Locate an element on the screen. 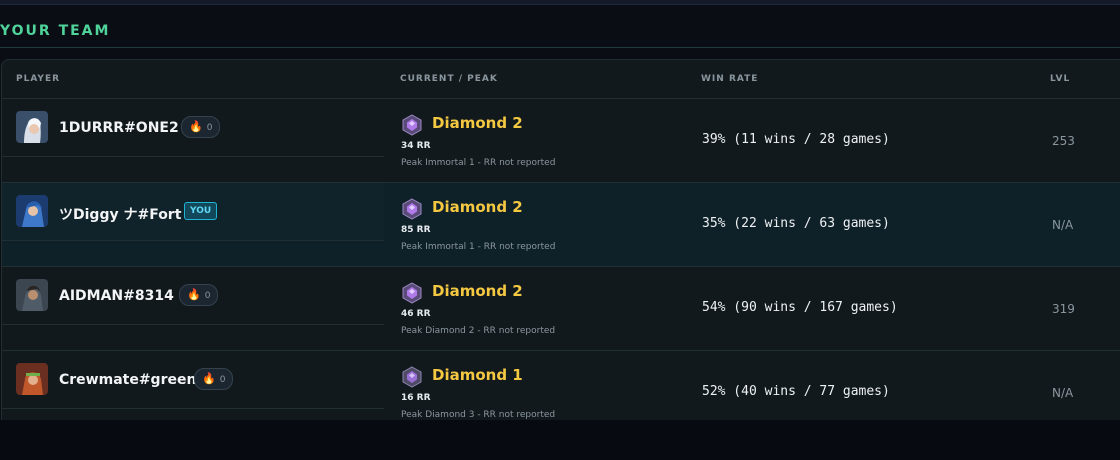 The image size is (1120, 460). section-title: YOUR TEAM is located at coordinates (55, 31).